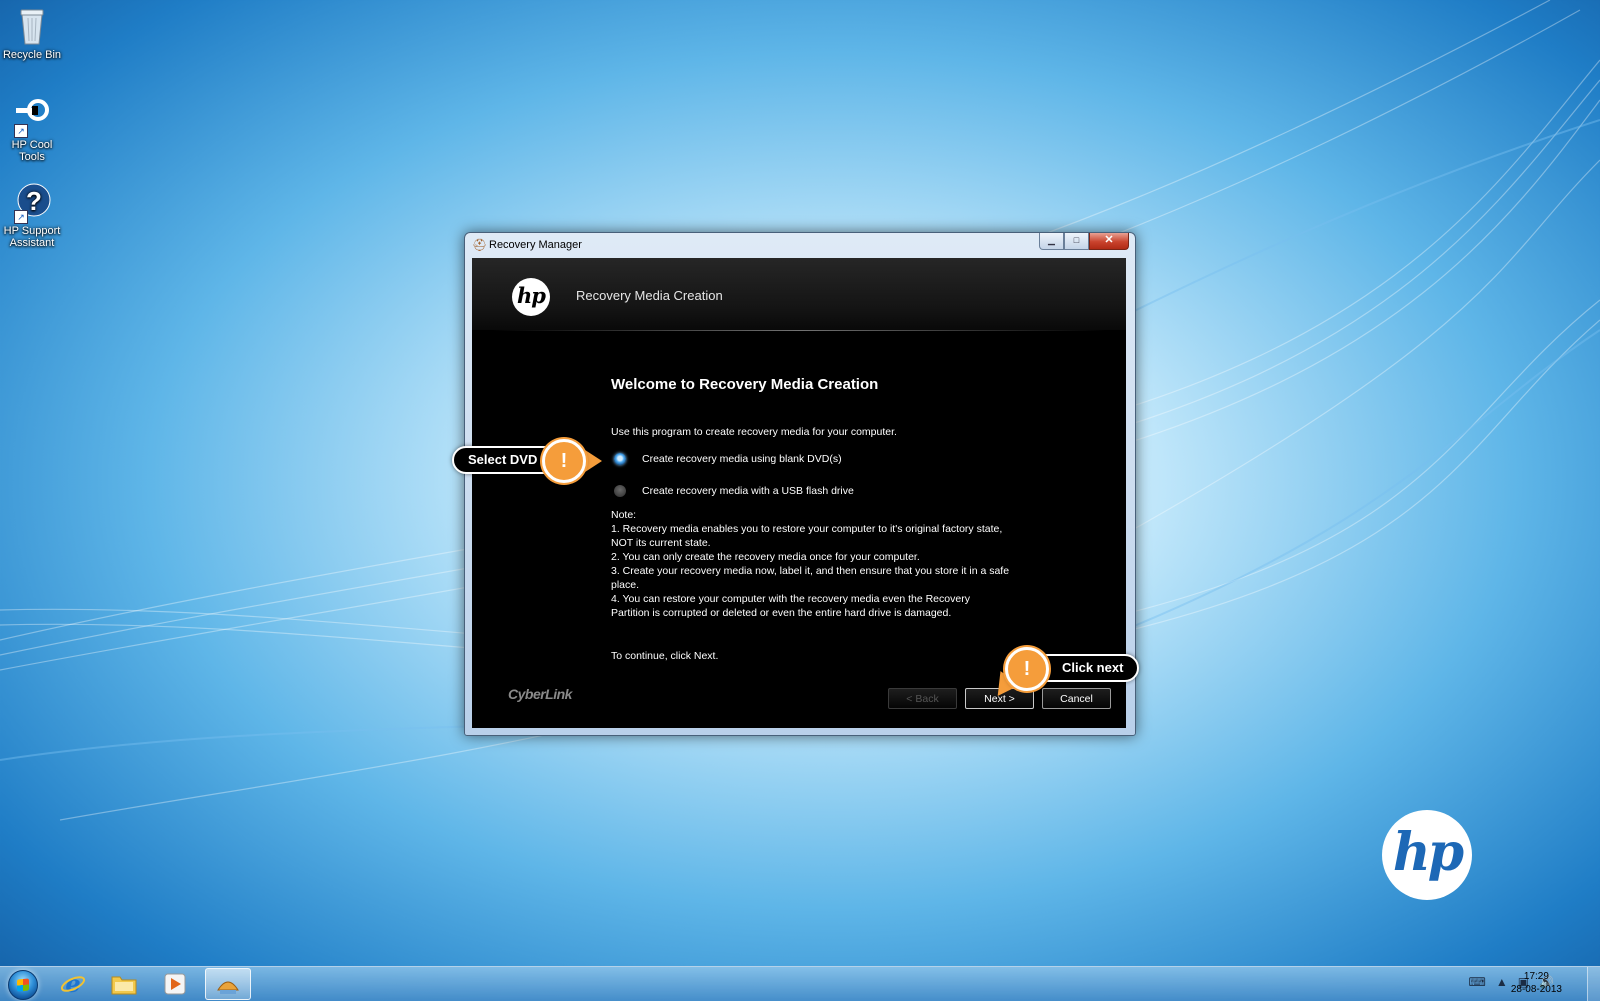  I want to click on folder-icon, so click(124, 985).